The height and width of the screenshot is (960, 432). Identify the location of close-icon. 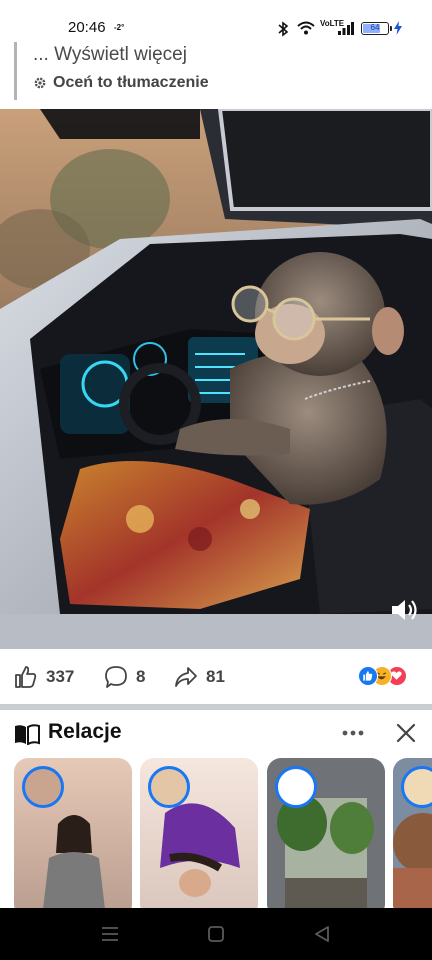
(406, 733).